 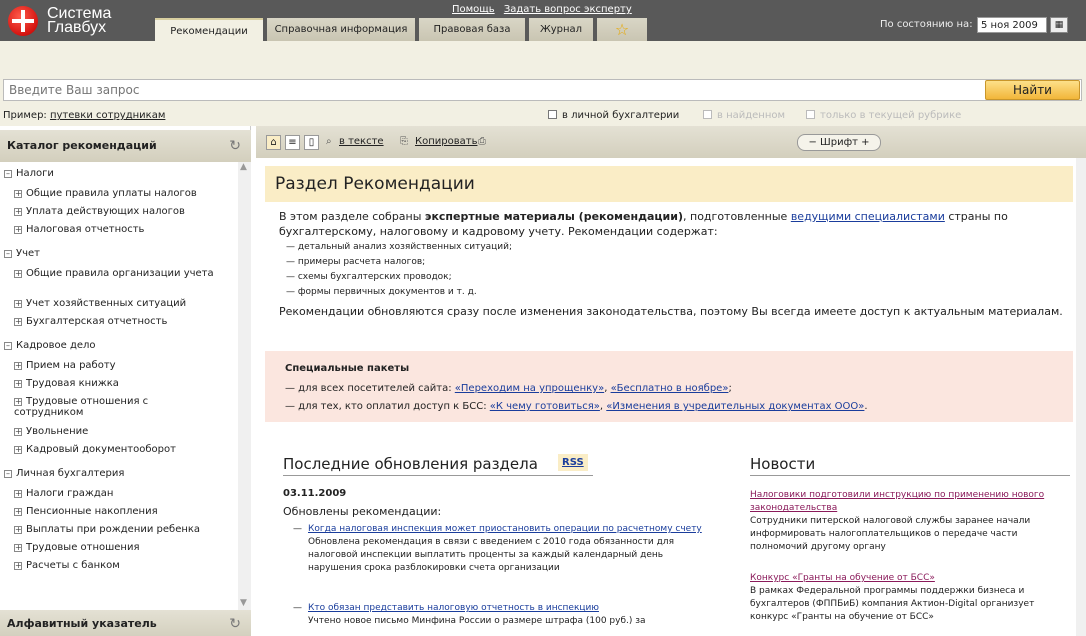 I want to click on search-input, so click(x=542, y=90).